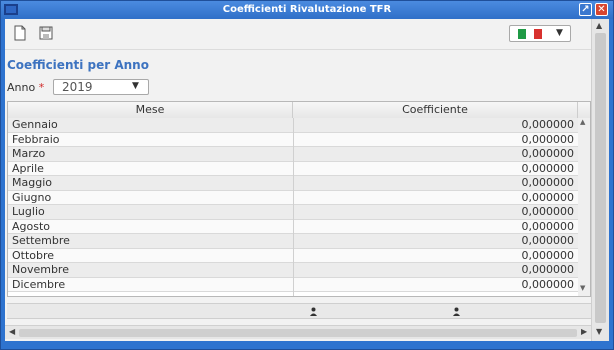 The width and height of the screenshot is (614, 350). I want to click on language-select: ▼, so click(540, 33).